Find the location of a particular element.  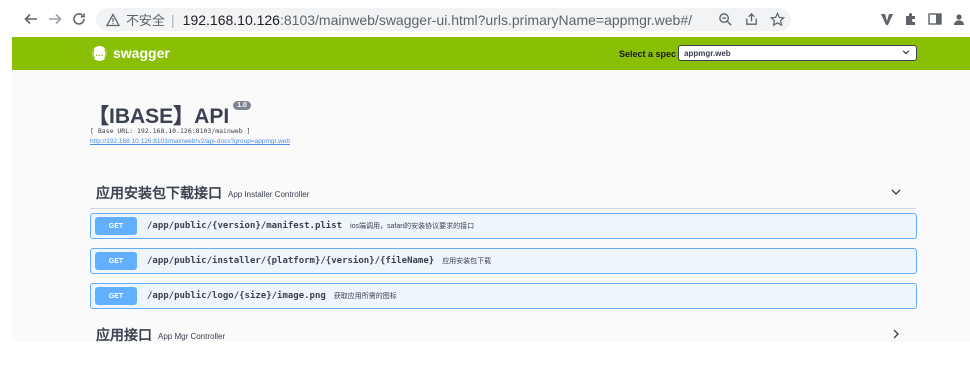

swagger-logo: {…} swagger is located at coordinates (131, 53).